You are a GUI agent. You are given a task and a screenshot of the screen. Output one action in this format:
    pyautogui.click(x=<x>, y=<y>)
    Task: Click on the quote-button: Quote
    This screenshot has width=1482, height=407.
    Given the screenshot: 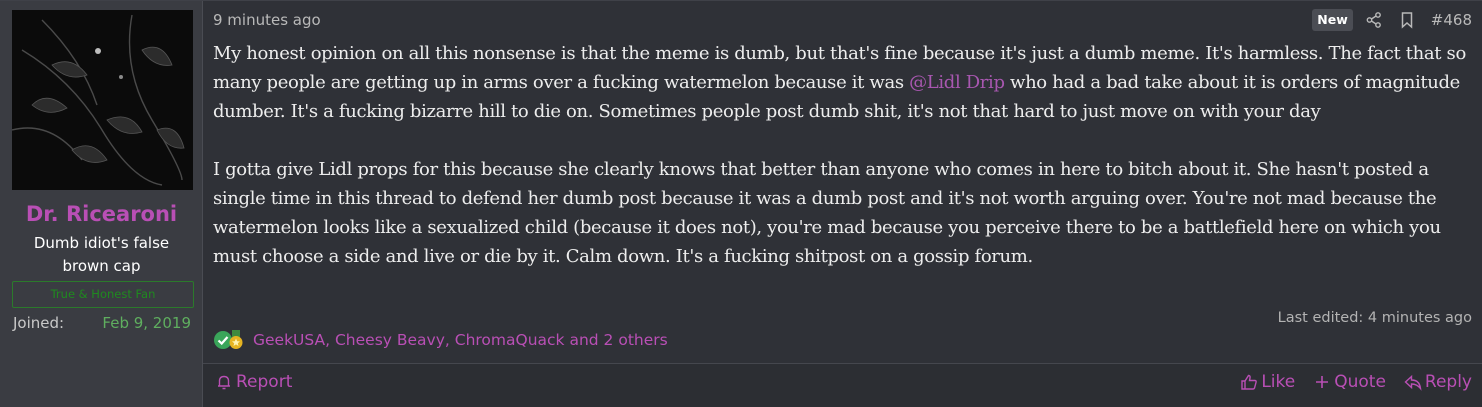 What is the action you would take?
    pyautogui.click(x=1349, y=382)
    